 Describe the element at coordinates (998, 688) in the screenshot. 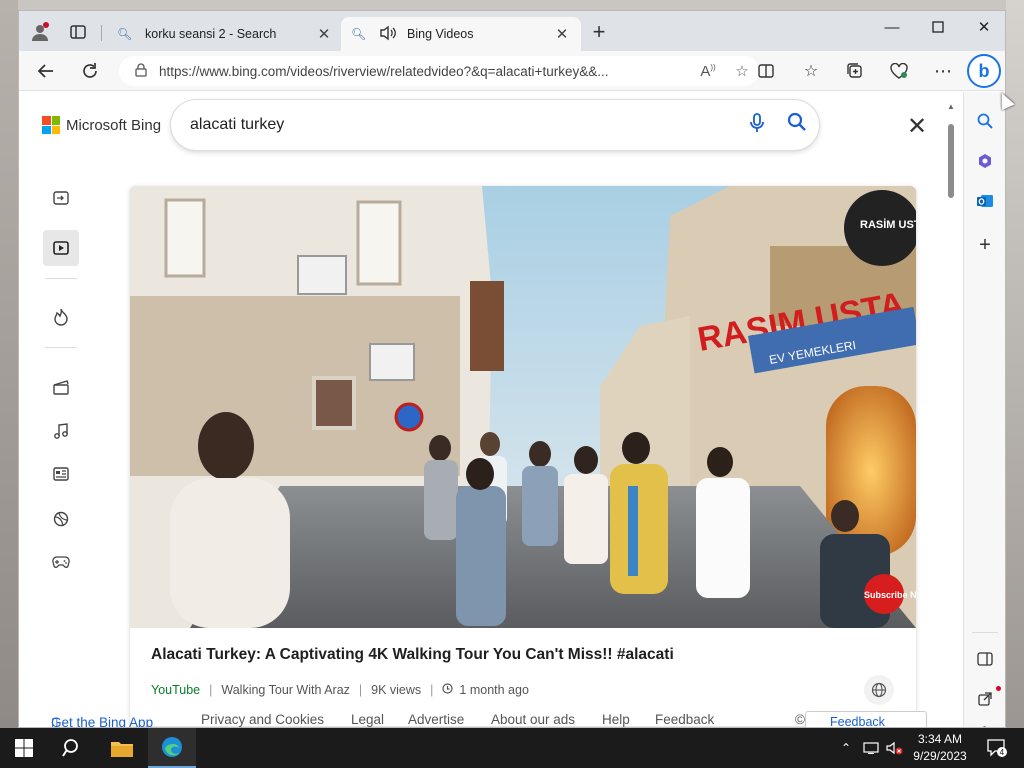

I see `notification-dot` at that location.